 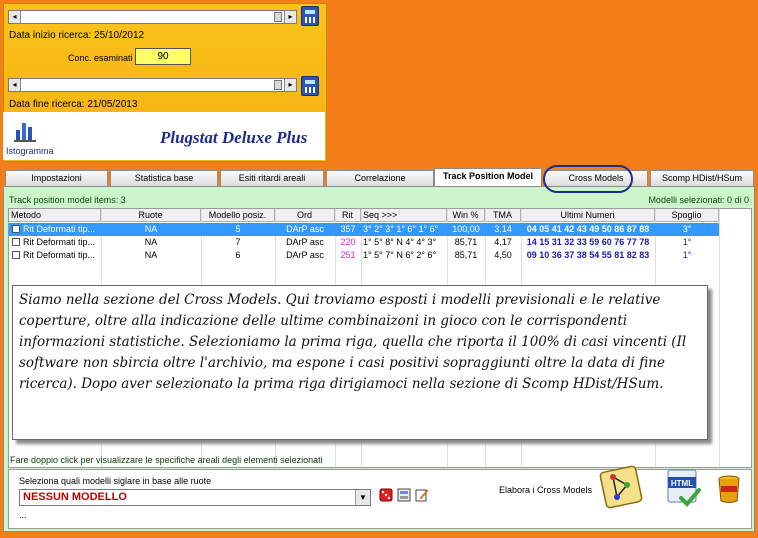 I want to click on cell-tma: 4,17, so click(x=503, y=242).